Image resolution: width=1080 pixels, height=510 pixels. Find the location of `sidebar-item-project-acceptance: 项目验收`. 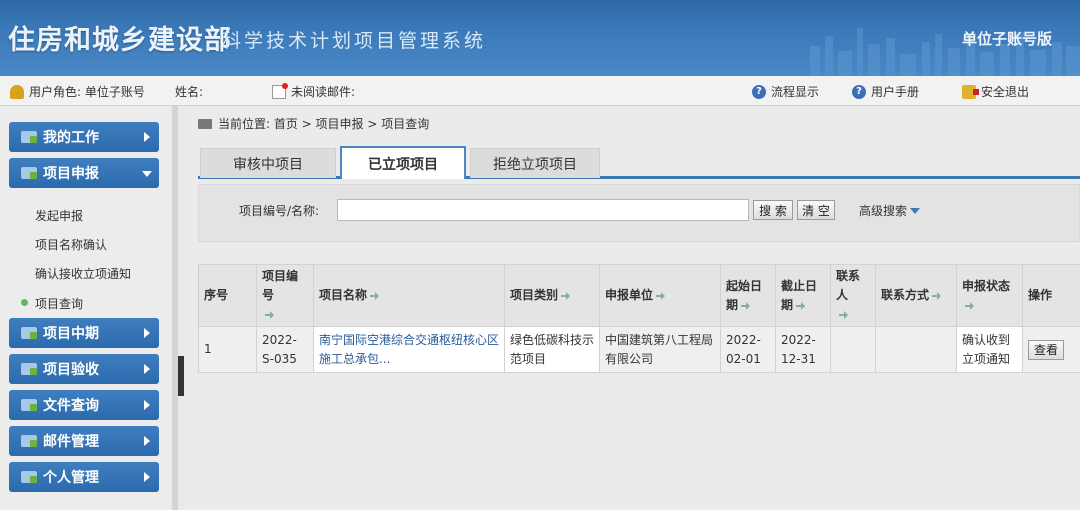

sidebar-item-project-acceptance: 项目验收 is located at coordinates (84, 369).